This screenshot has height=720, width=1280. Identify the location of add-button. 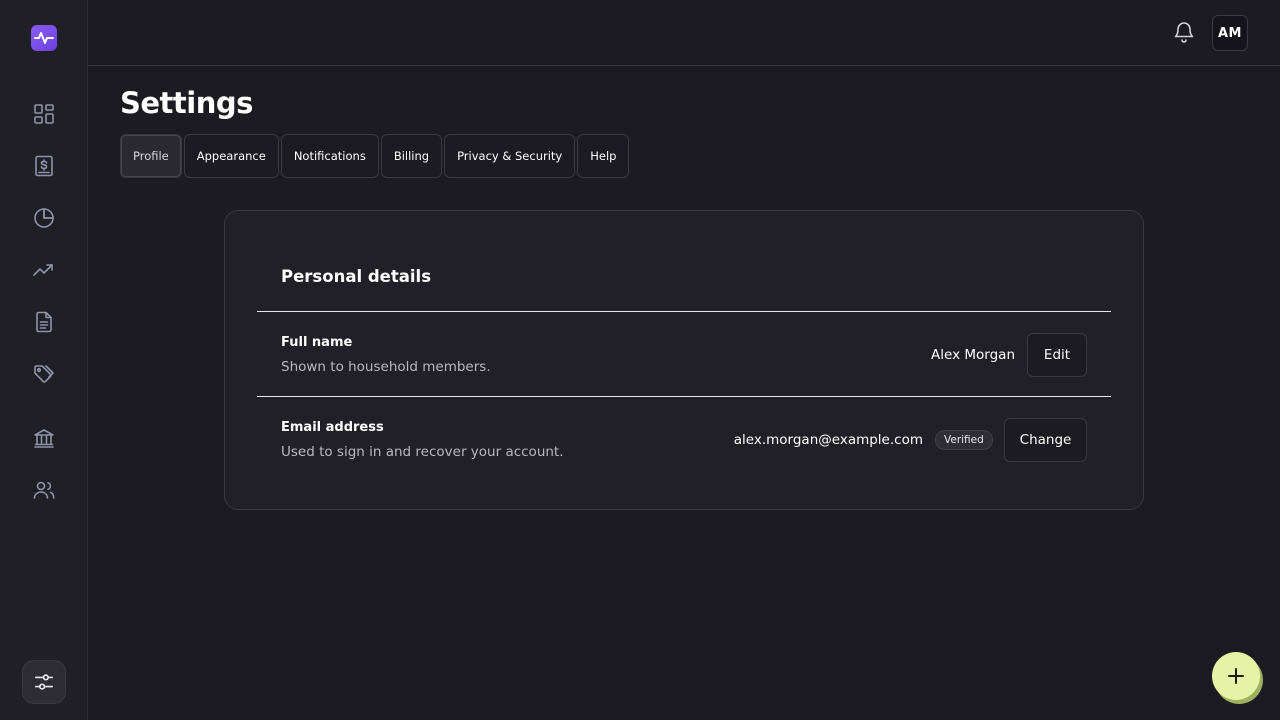
(1236, 676).